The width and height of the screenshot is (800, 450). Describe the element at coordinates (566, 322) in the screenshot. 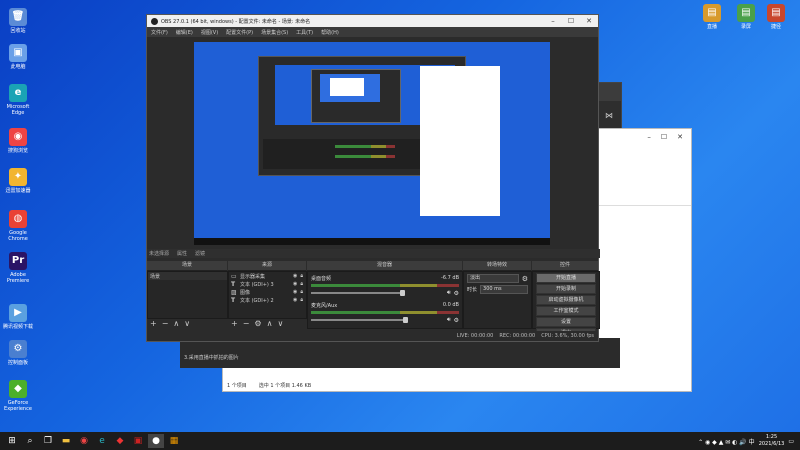

I see `settings-button: 设置` at that location.